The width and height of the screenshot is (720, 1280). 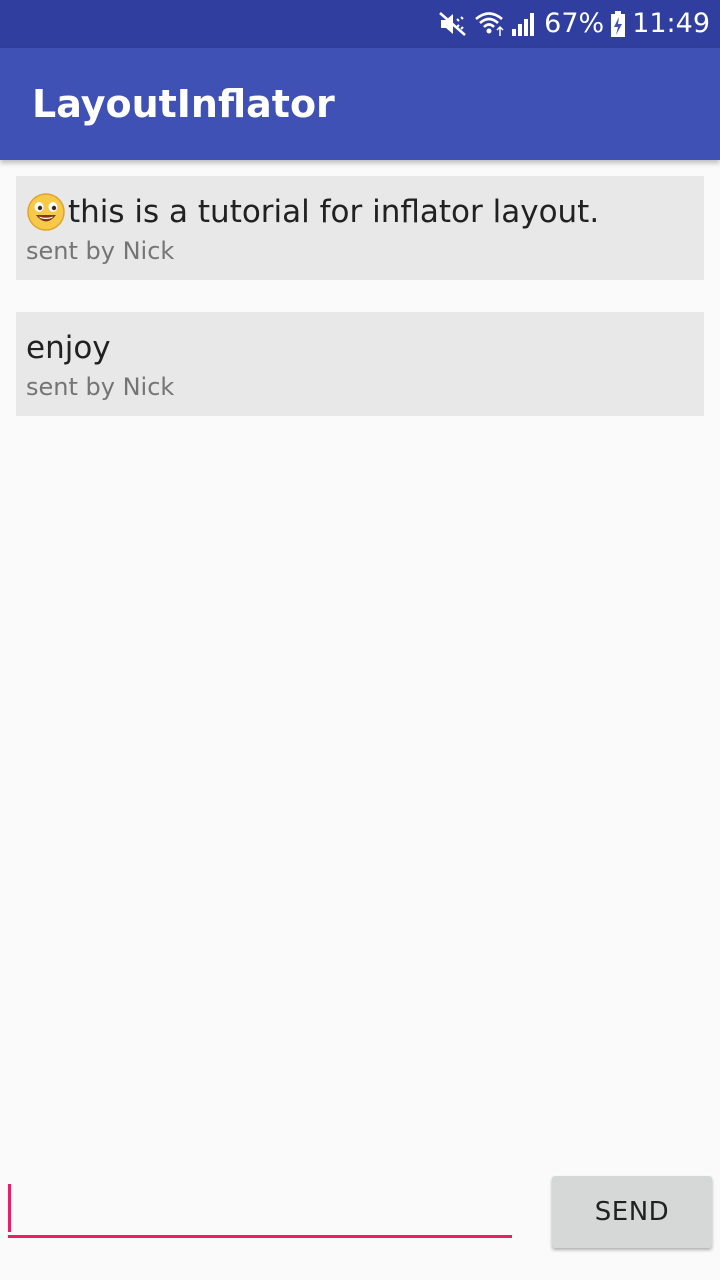 What do you see at coordinates (183, 104) in the screenshot?
I see `app-title: LayoutInflator` at bounding box center [183, 104].